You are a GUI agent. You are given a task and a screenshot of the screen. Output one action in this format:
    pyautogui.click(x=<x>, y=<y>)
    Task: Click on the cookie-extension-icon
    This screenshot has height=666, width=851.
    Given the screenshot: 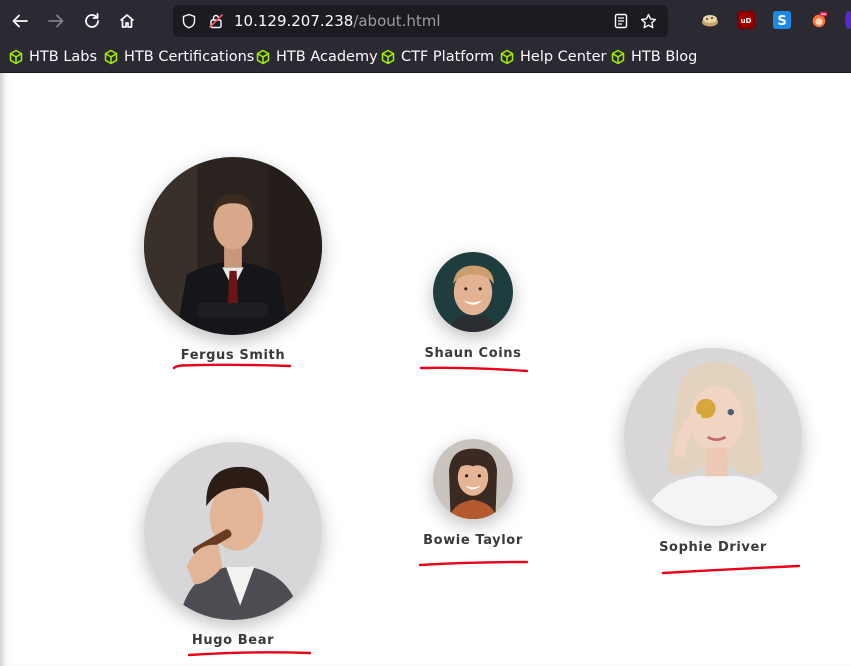 What is the action you would take?
    pyautogui.click(x=710, y=20)
    